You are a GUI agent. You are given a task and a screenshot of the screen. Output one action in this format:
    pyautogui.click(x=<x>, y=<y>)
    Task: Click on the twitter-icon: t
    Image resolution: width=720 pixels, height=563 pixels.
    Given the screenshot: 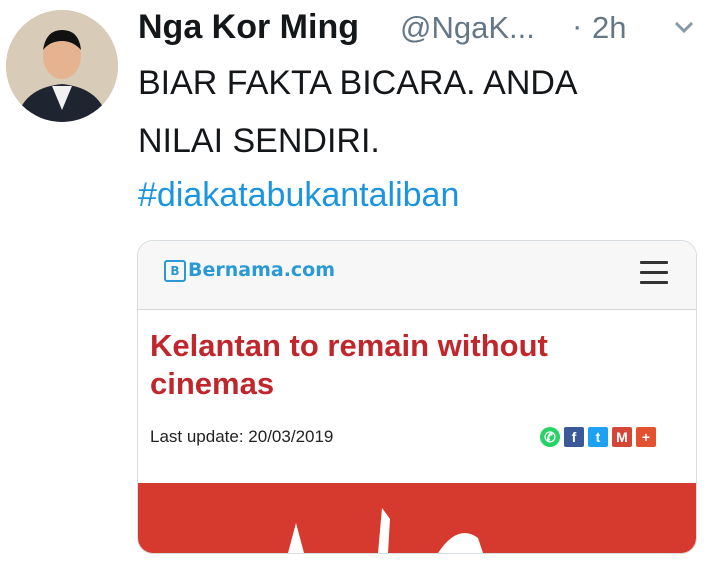 What is the action you would take?
    pyautogui.click(x=598, y=437)
    